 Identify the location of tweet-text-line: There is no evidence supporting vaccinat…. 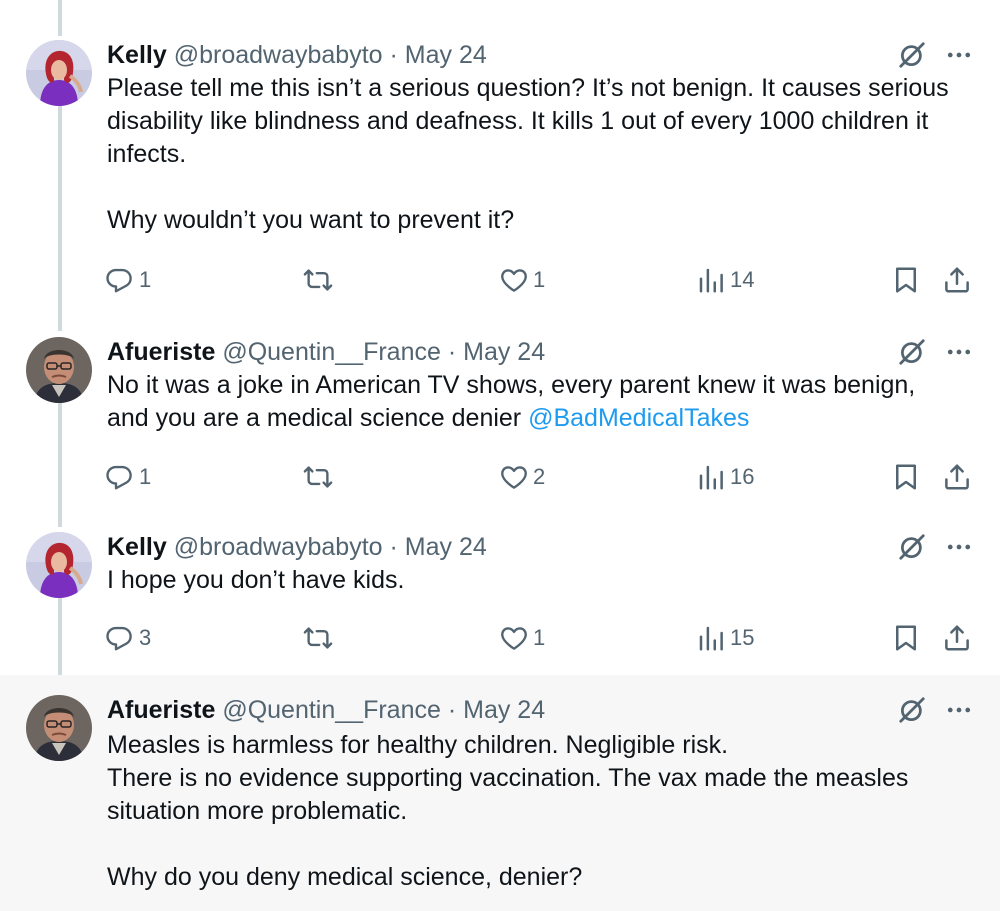
(508, 778).